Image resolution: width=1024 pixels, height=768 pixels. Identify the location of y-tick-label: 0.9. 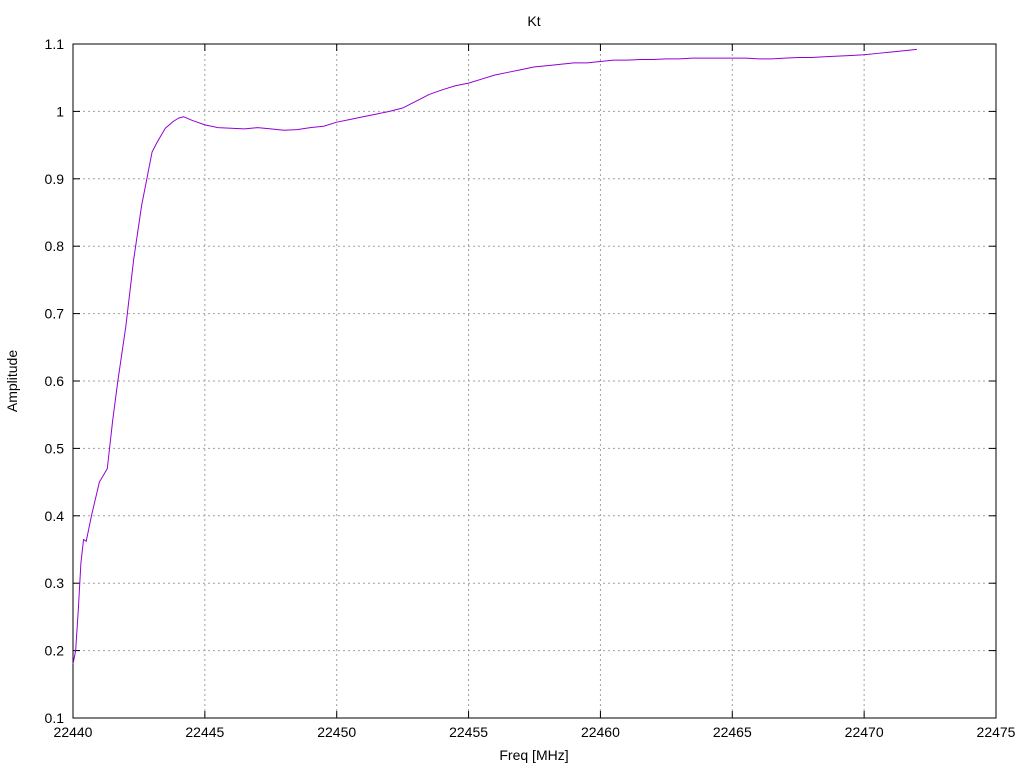
(55, 179).